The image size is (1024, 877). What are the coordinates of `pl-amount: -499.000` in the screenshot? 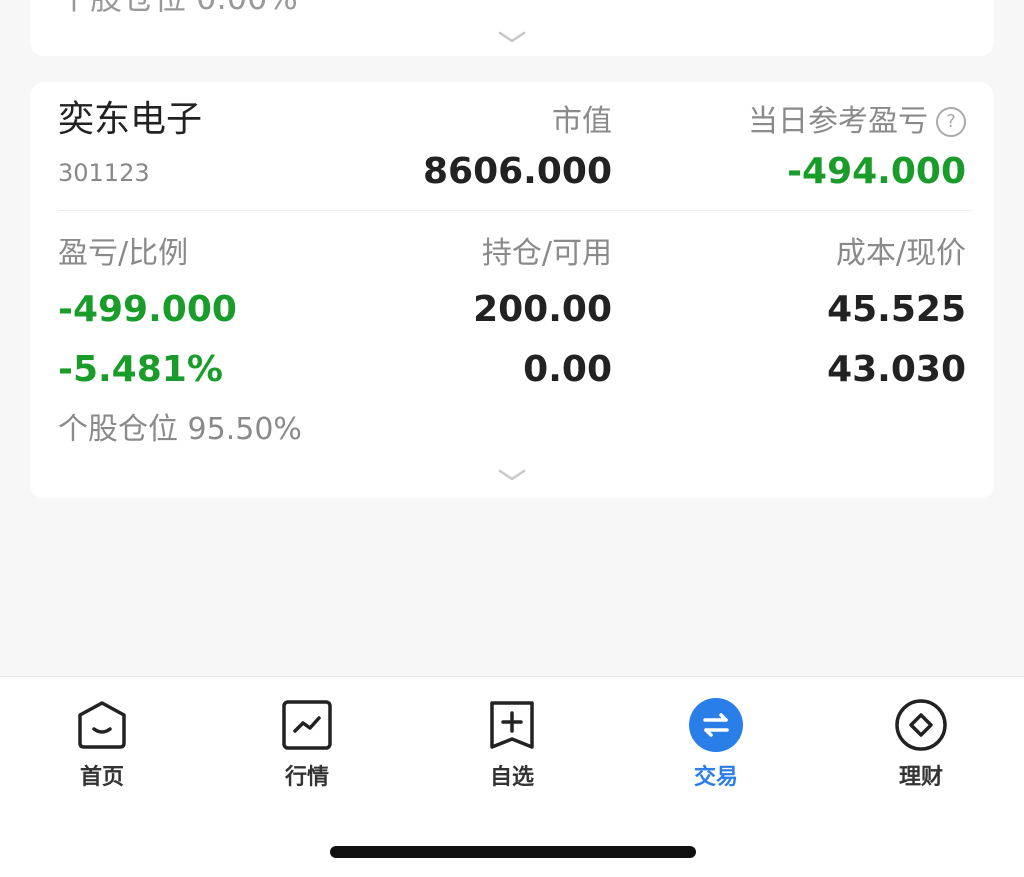 It's located at (147, 309).